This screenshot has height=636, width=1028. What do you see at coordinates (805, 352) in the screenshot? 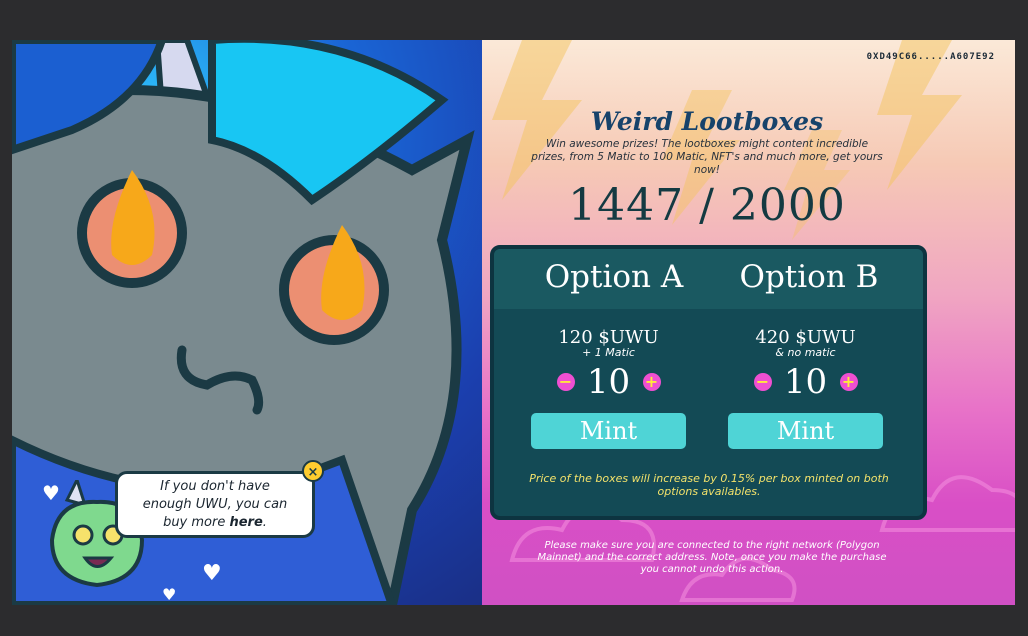
I see `option-b-extra: & no matic` at bounding box center [805, 352].